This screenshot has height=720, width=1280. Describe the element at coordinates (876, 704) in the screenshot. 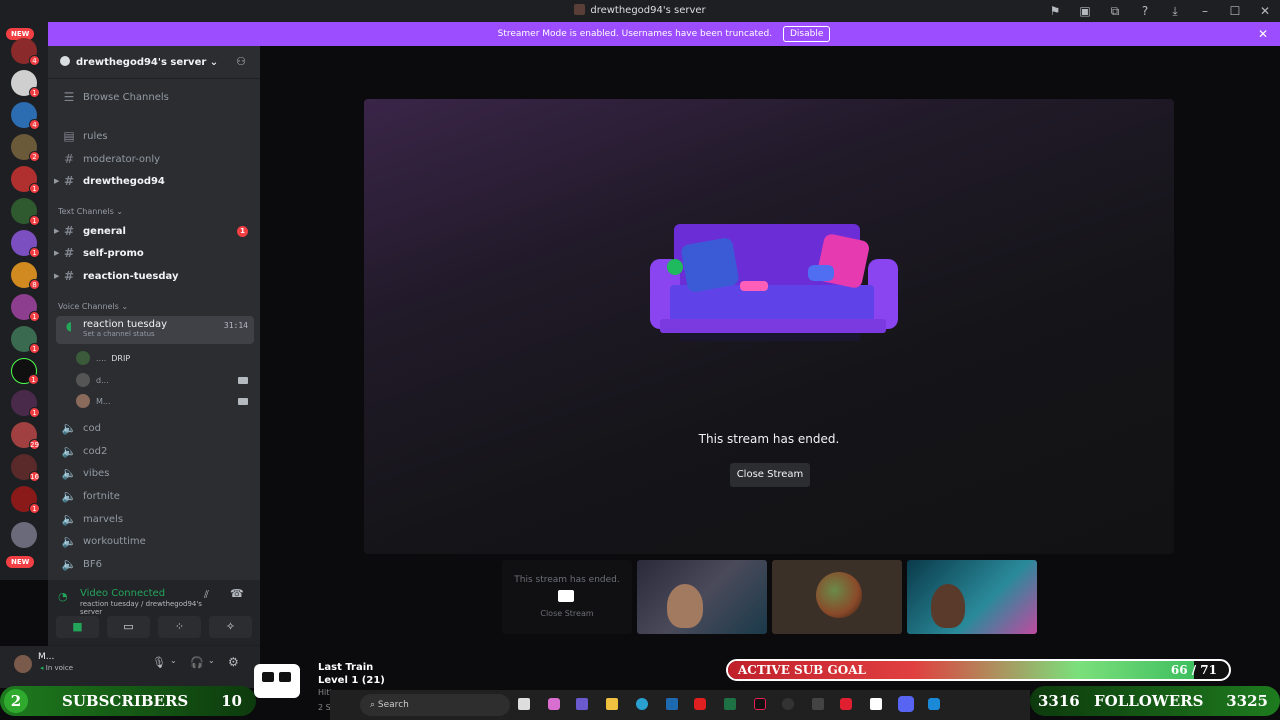

I see `capcut-icon` at that location.